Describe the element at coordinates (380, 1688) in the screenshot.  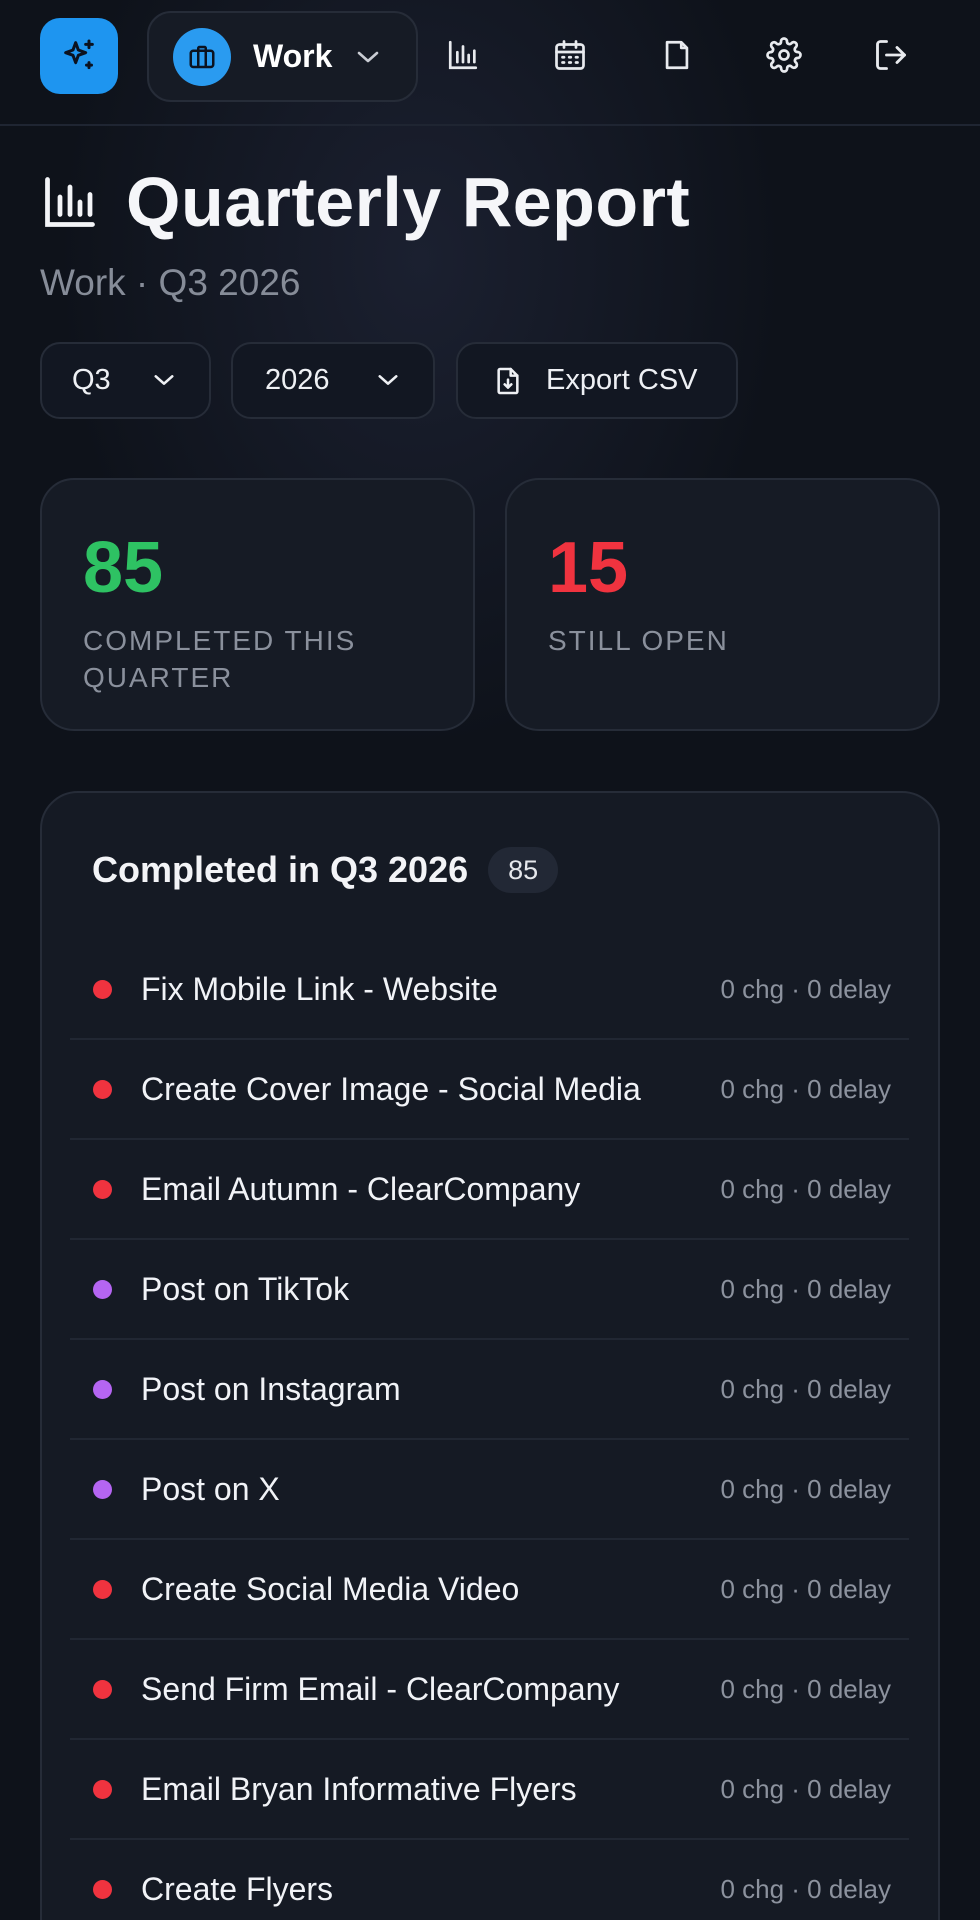
I see `task-title: Send Firm Email - ClearCompany` at that location.